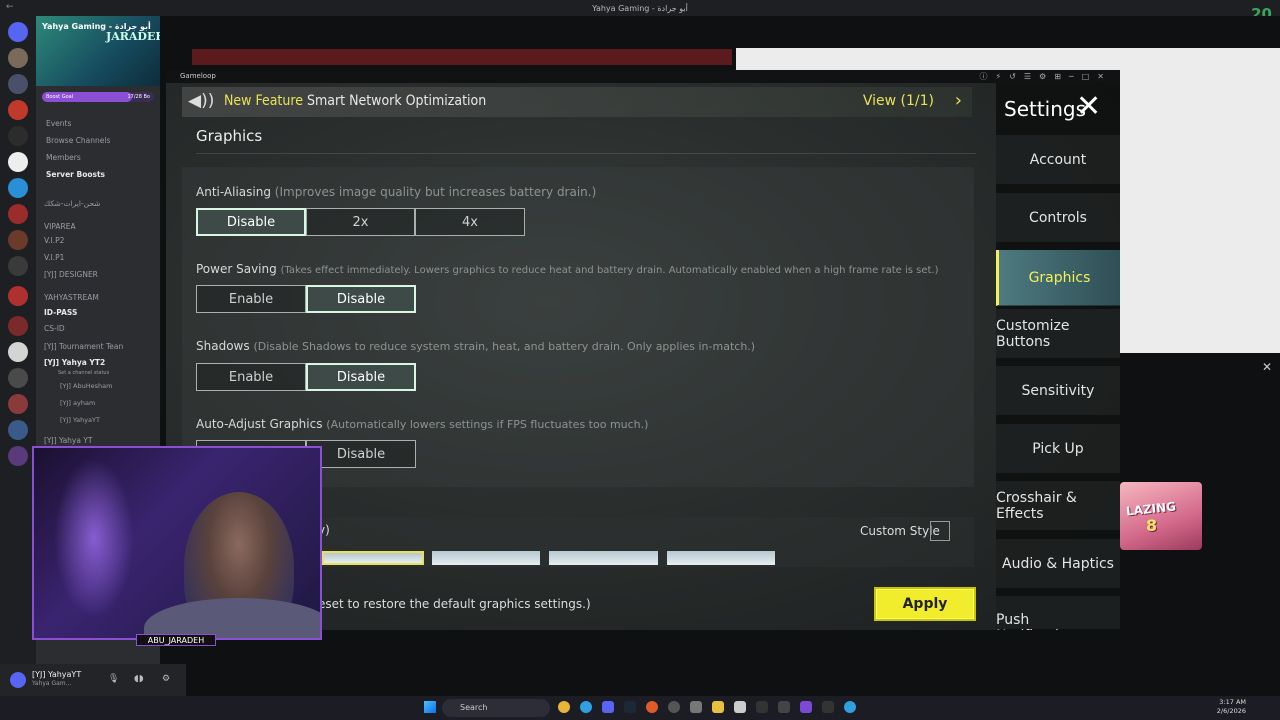 This screenshot has width=1280, height=720. I want to click on steam-icon, so click(630, 707).